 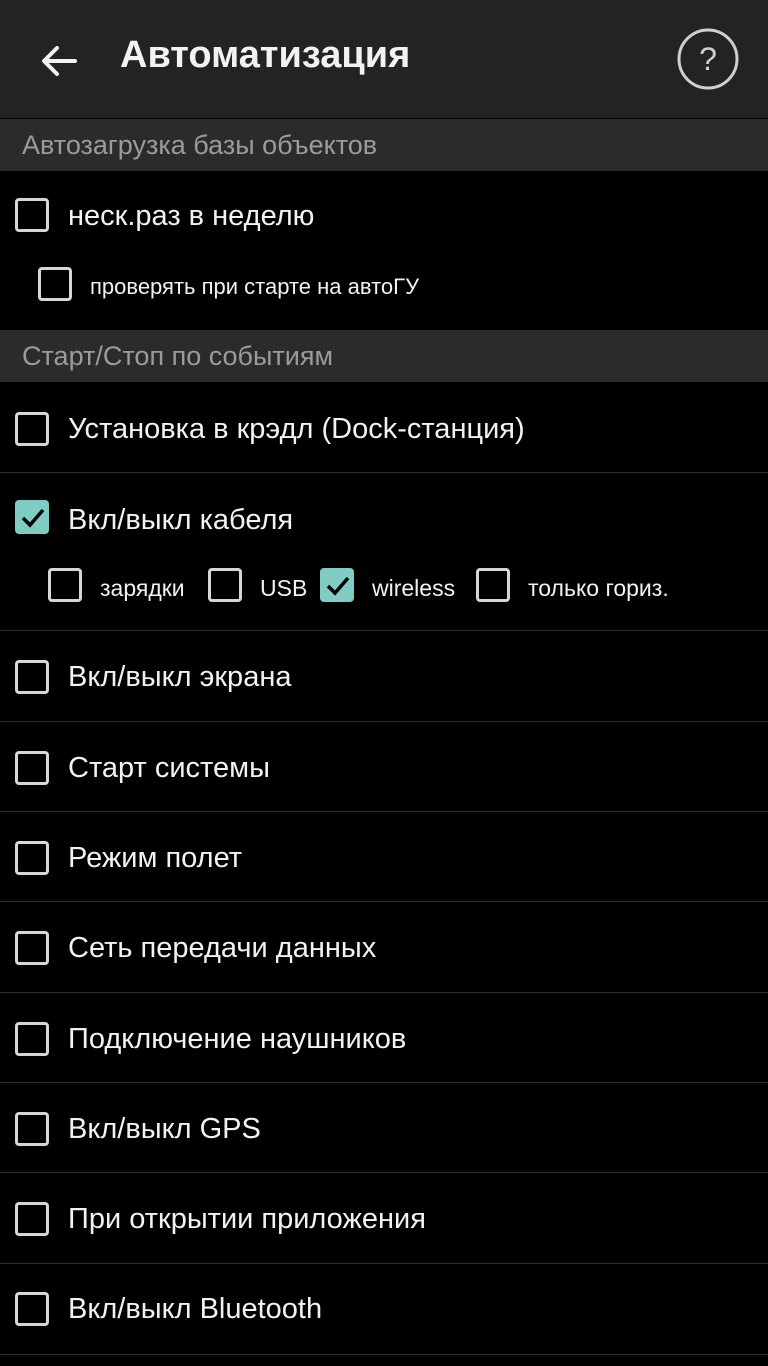 I want to click on page-title: Автоматизация, so click(x=265, y=55).